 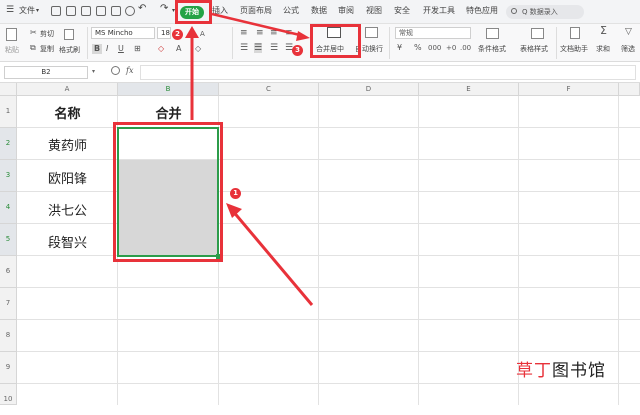 What do you see at coordinates (235, 193) in the screenshot?
I see `step-badge-1: 1` at bounding box center [235, 193].